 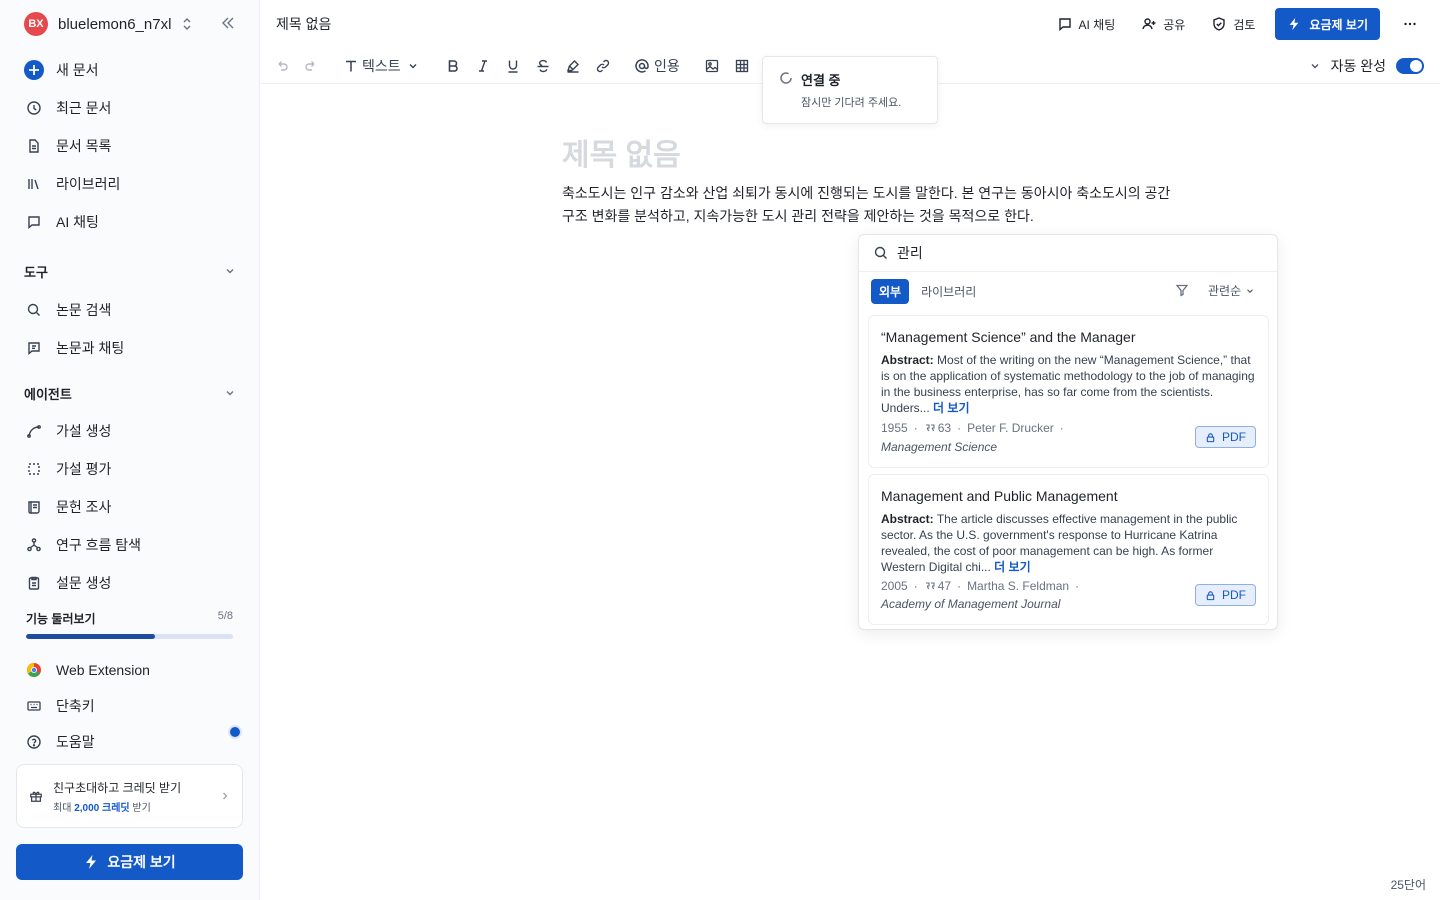 What do you see at coordinates (130, 393) in the screenshot?
I see `section-agents: 에이전트` at bounding box center [130, 393].